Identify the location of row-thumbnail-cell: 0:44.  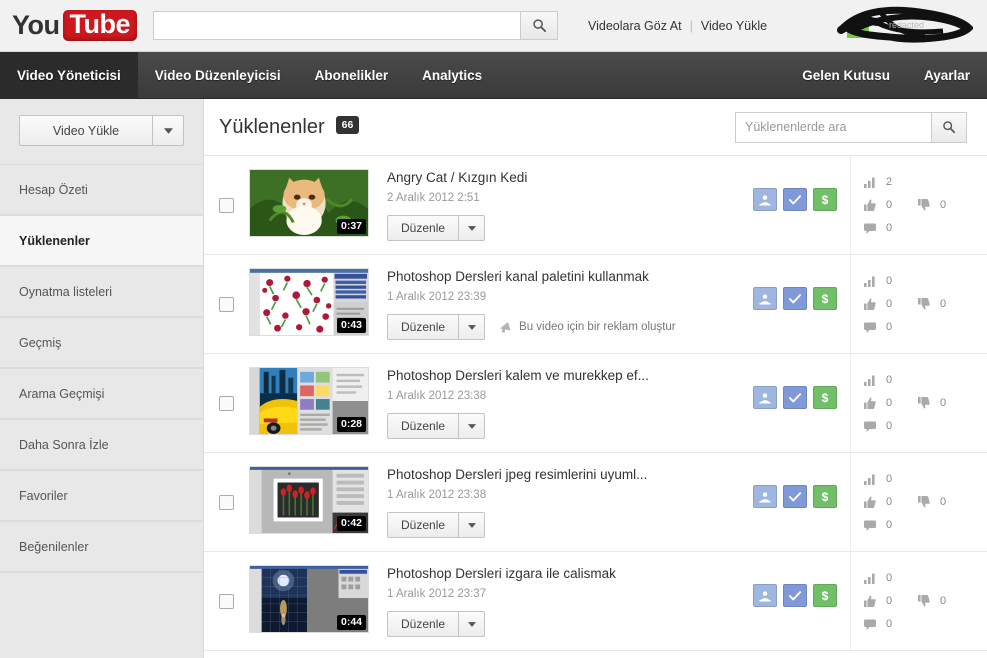
(309, 592).